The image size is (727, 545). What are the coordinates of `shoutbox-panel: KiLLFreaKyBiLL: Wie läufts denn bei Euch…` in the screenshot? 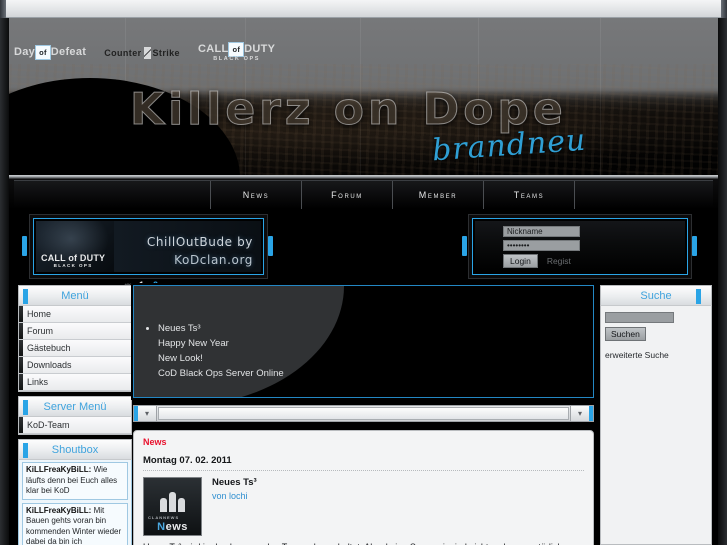 It's located at (75, 502).